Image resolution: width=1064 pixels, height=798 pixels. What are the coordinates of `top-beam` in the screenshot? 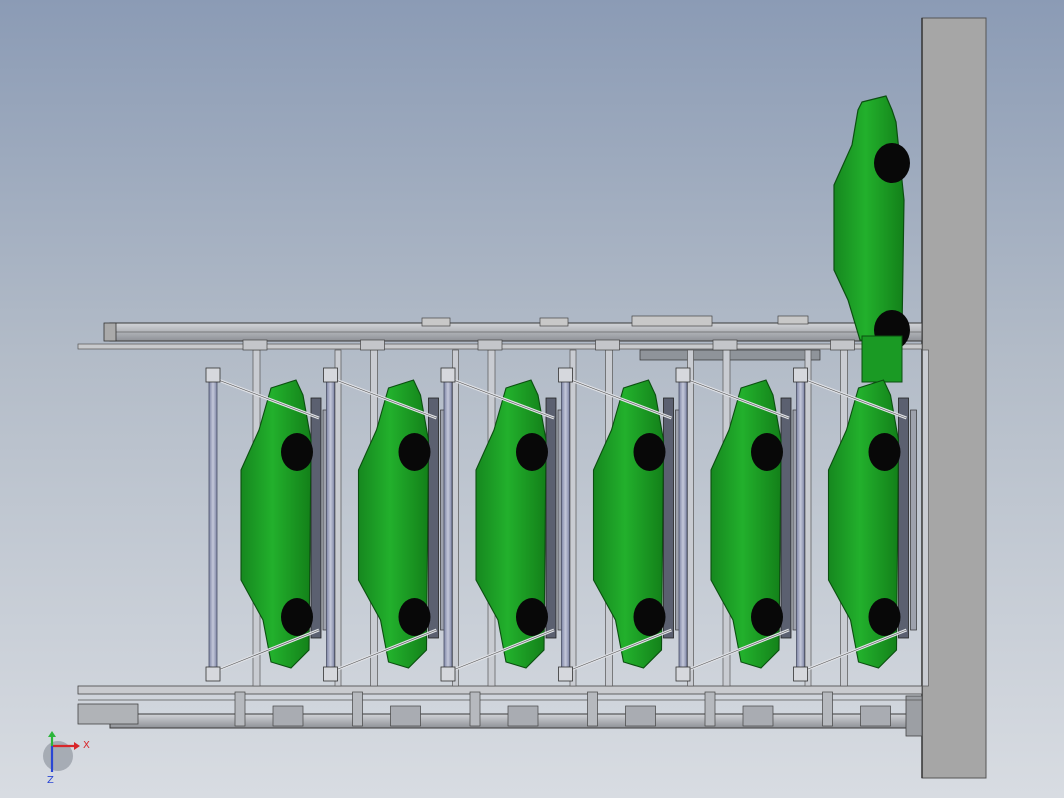 It's located at (500, 338).